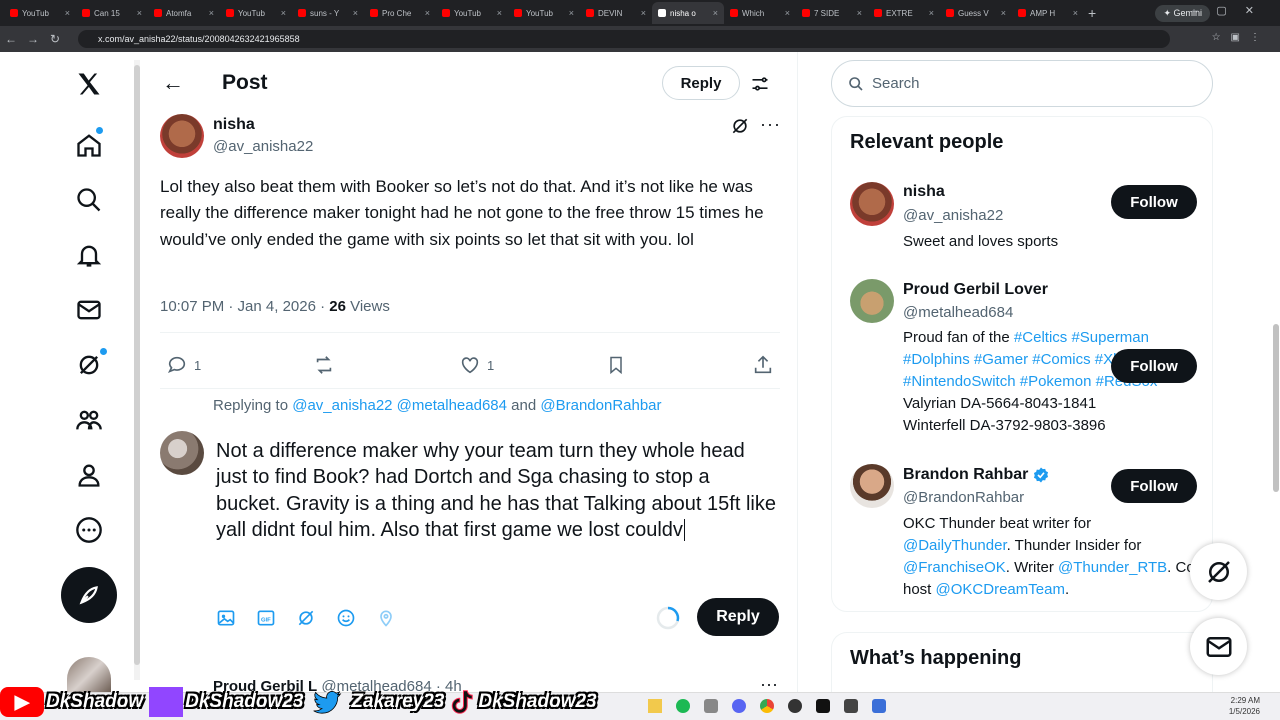  Describe the element at coordinates (955, 545) in the screenshot. I see `bio-mention: @DailyThunder` at that location.